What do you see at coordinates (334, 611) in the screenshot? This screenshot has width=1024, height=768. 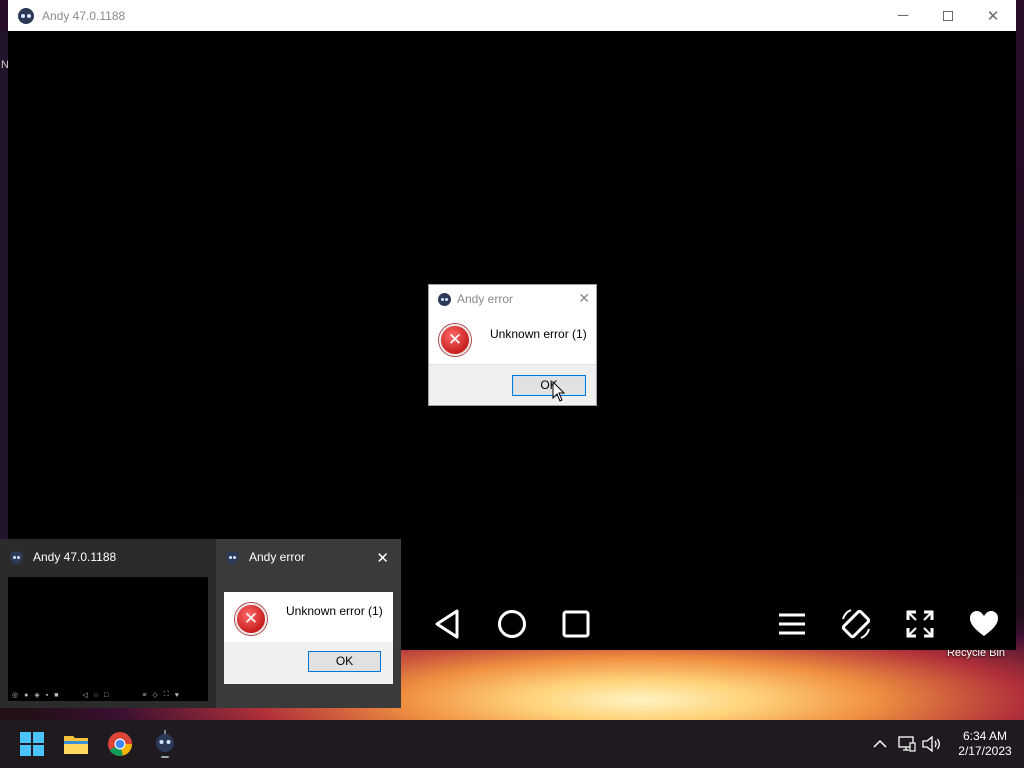 I see `preview-error-message: Unknown error (1)` at bounding box center [334, 611].